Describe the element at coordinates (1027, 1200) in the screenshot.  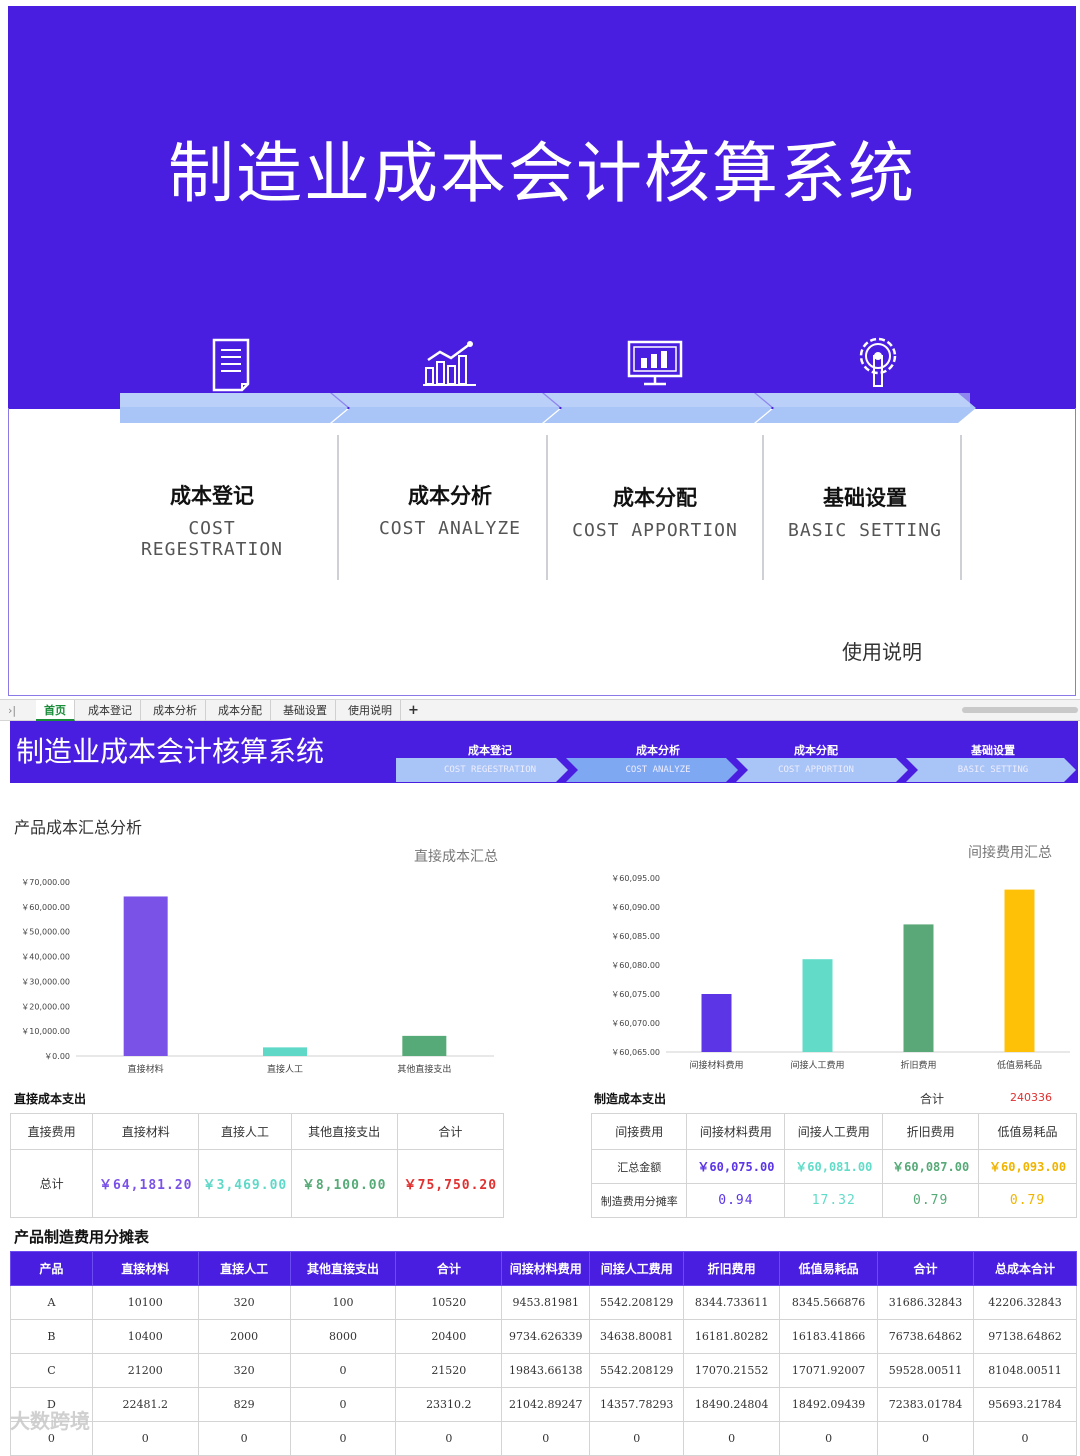
I see `consumables-rate: 0.79` at that location.